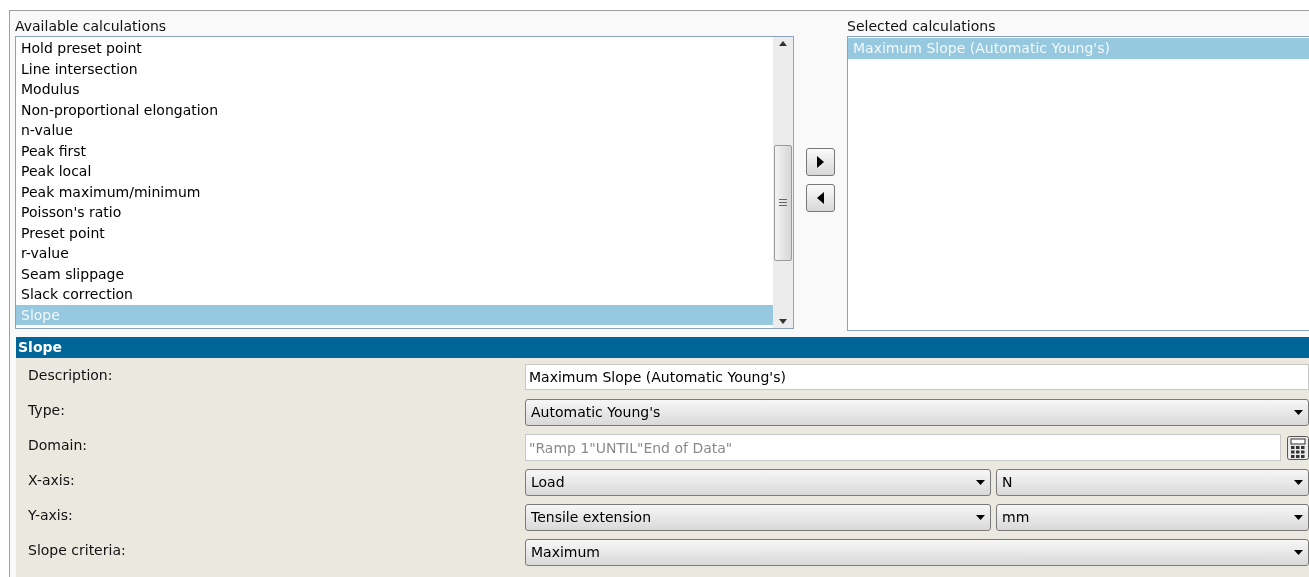 The width and height of the screenshot is (1309, 577). What do you see at coordinates (394, 191) in the screenshot?
I see `list-item: Peak maximum/minimum` at bounding box center [394, 191].